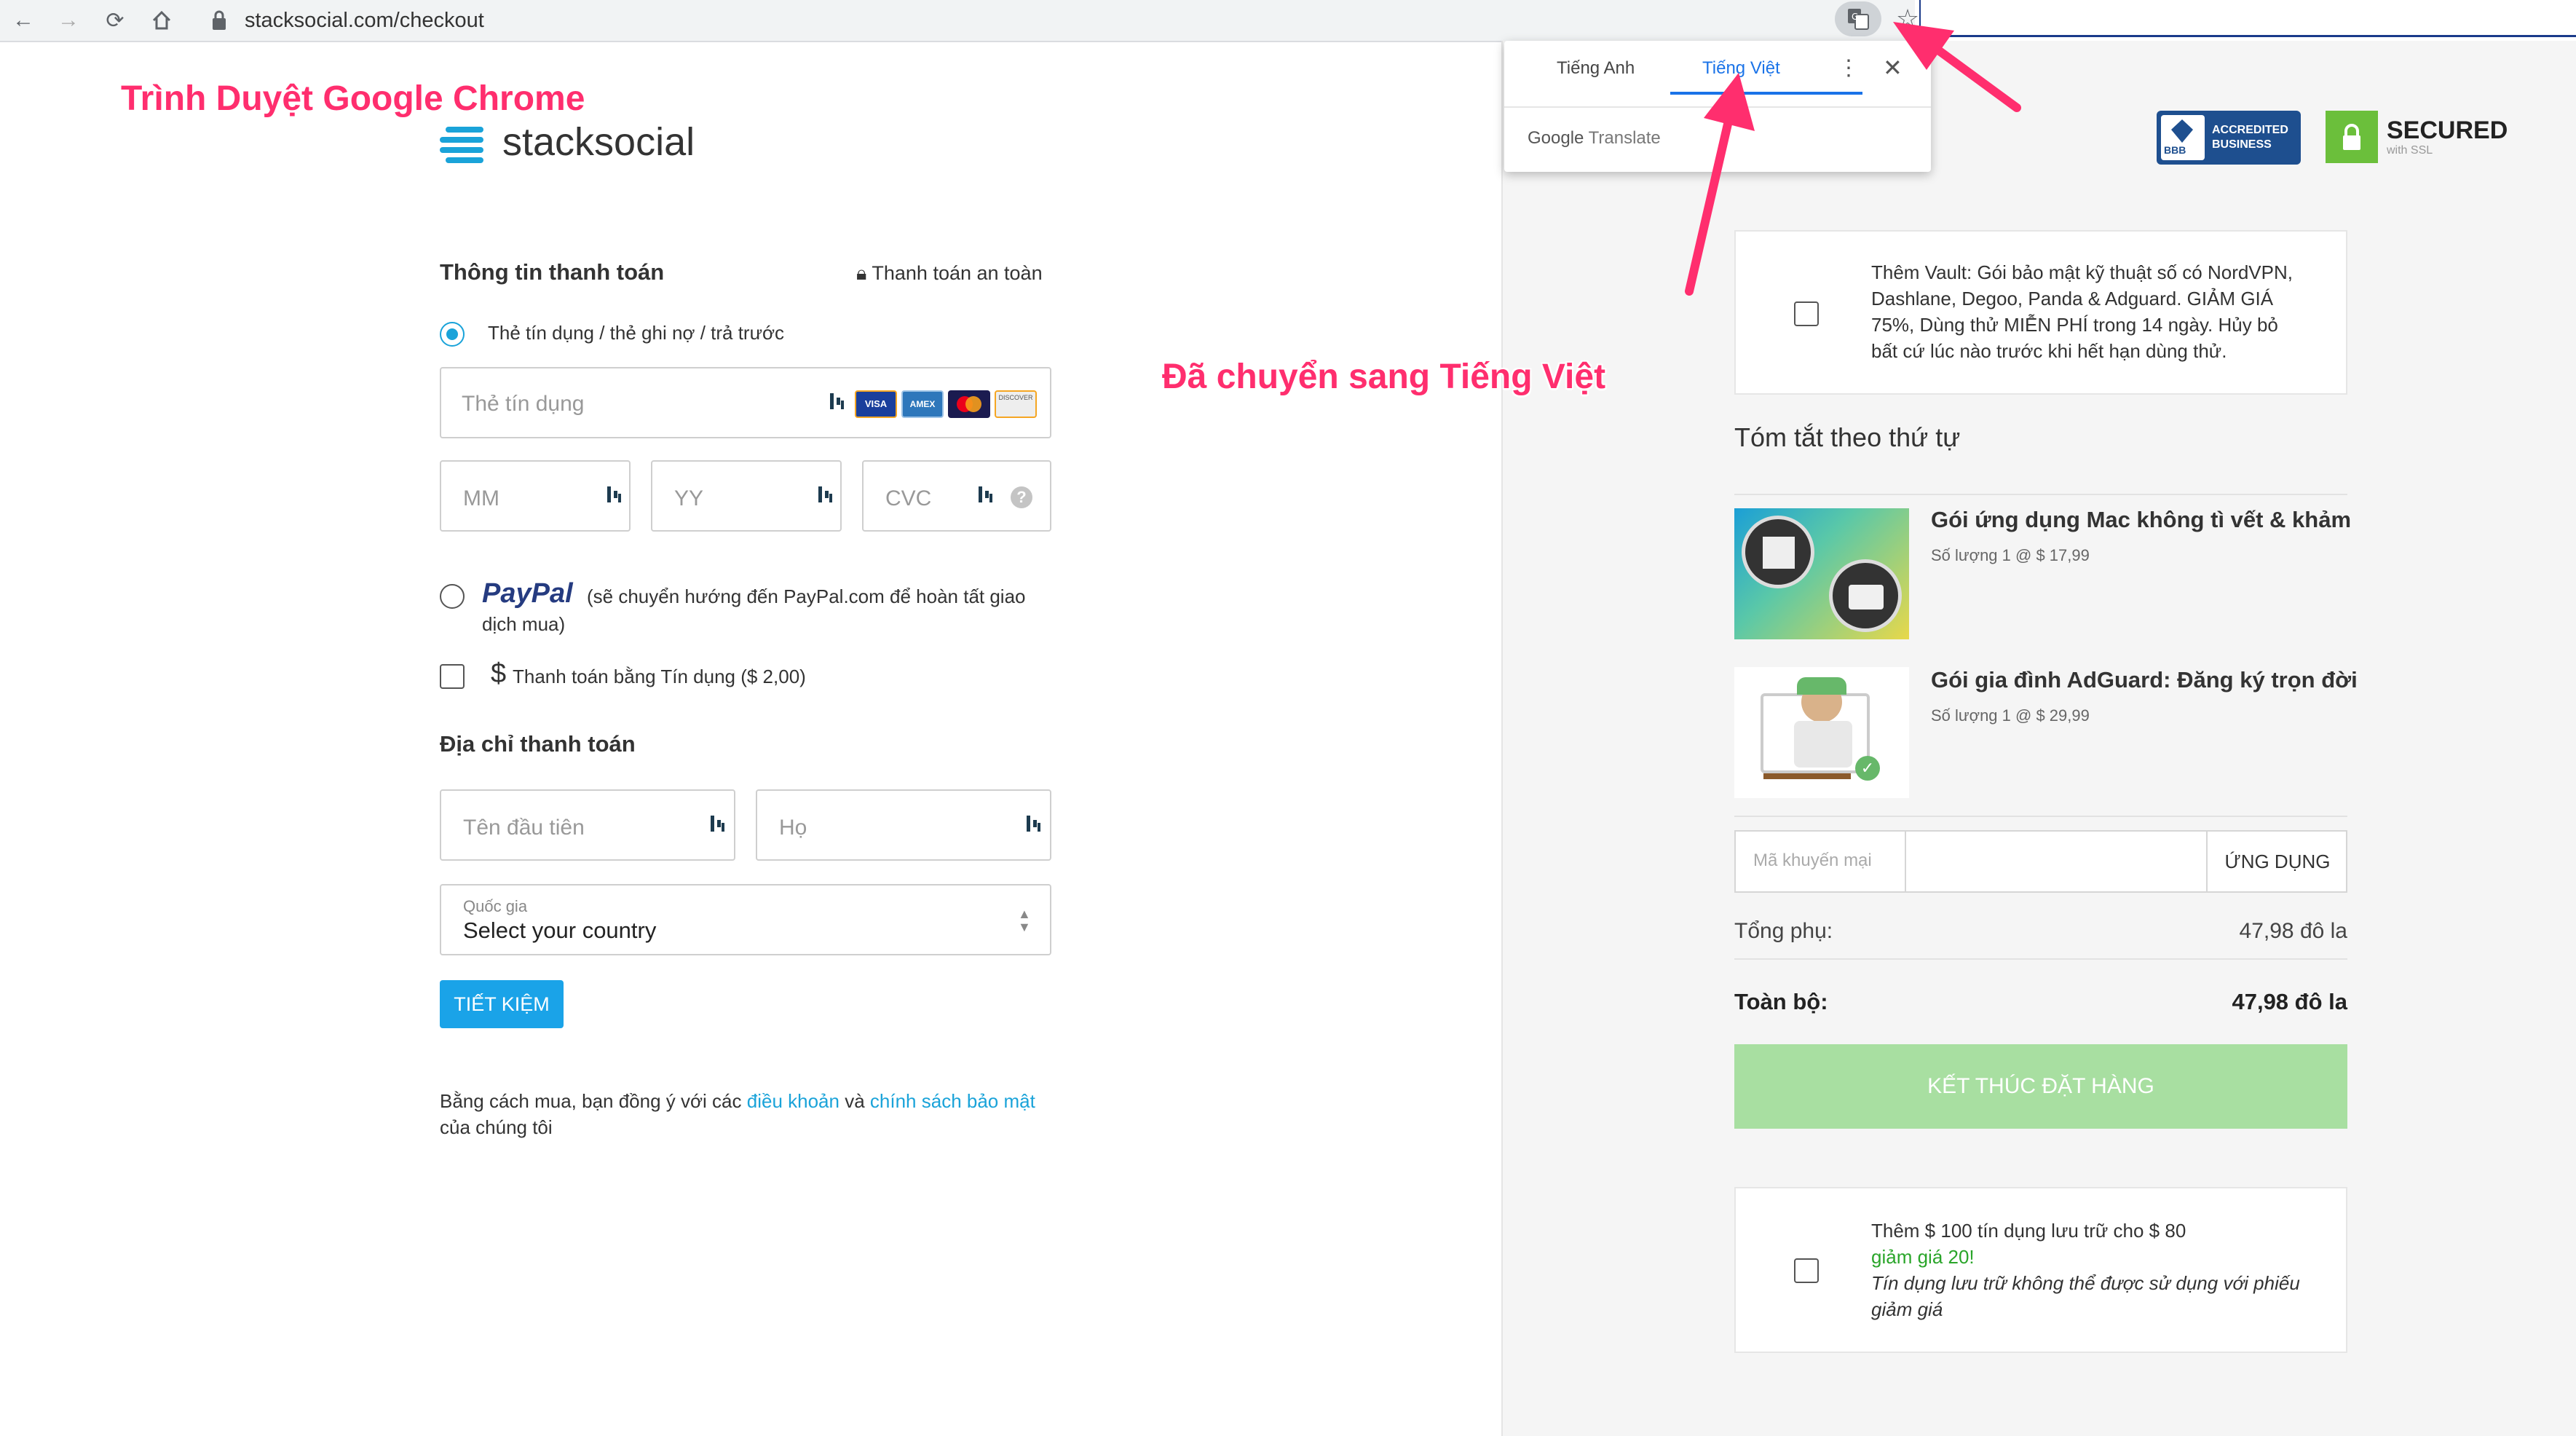 This screenshot has width=2576, height=1436. Describe the element at coordinates (1822, 732) in the screenshot. I see `product-thumbnail-adguard: ✓` at that location.